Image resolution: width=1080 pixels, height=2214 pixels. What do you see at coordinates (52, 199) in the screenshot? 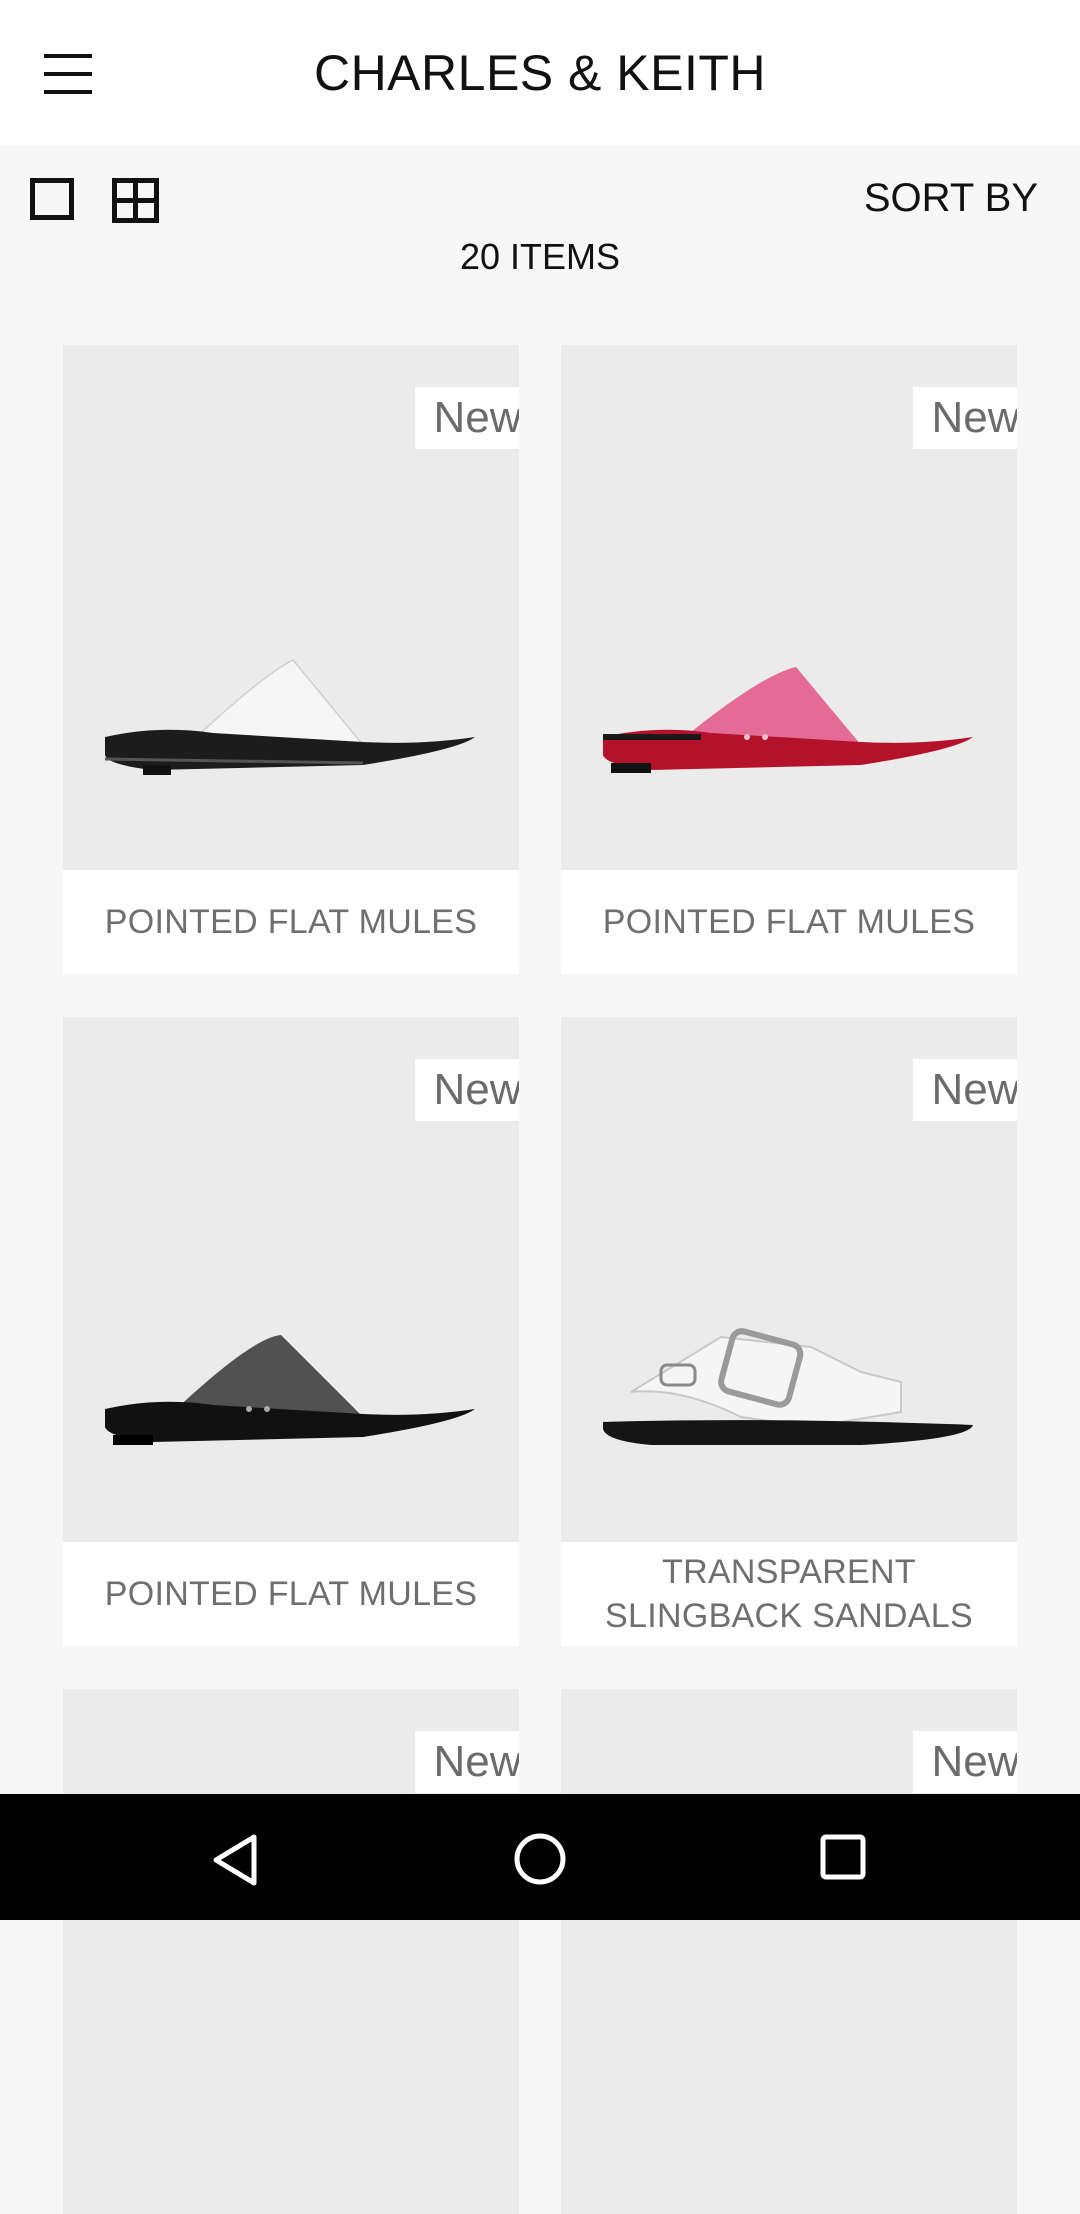
I see `single-view-icon` at bounding box center [52, 199].